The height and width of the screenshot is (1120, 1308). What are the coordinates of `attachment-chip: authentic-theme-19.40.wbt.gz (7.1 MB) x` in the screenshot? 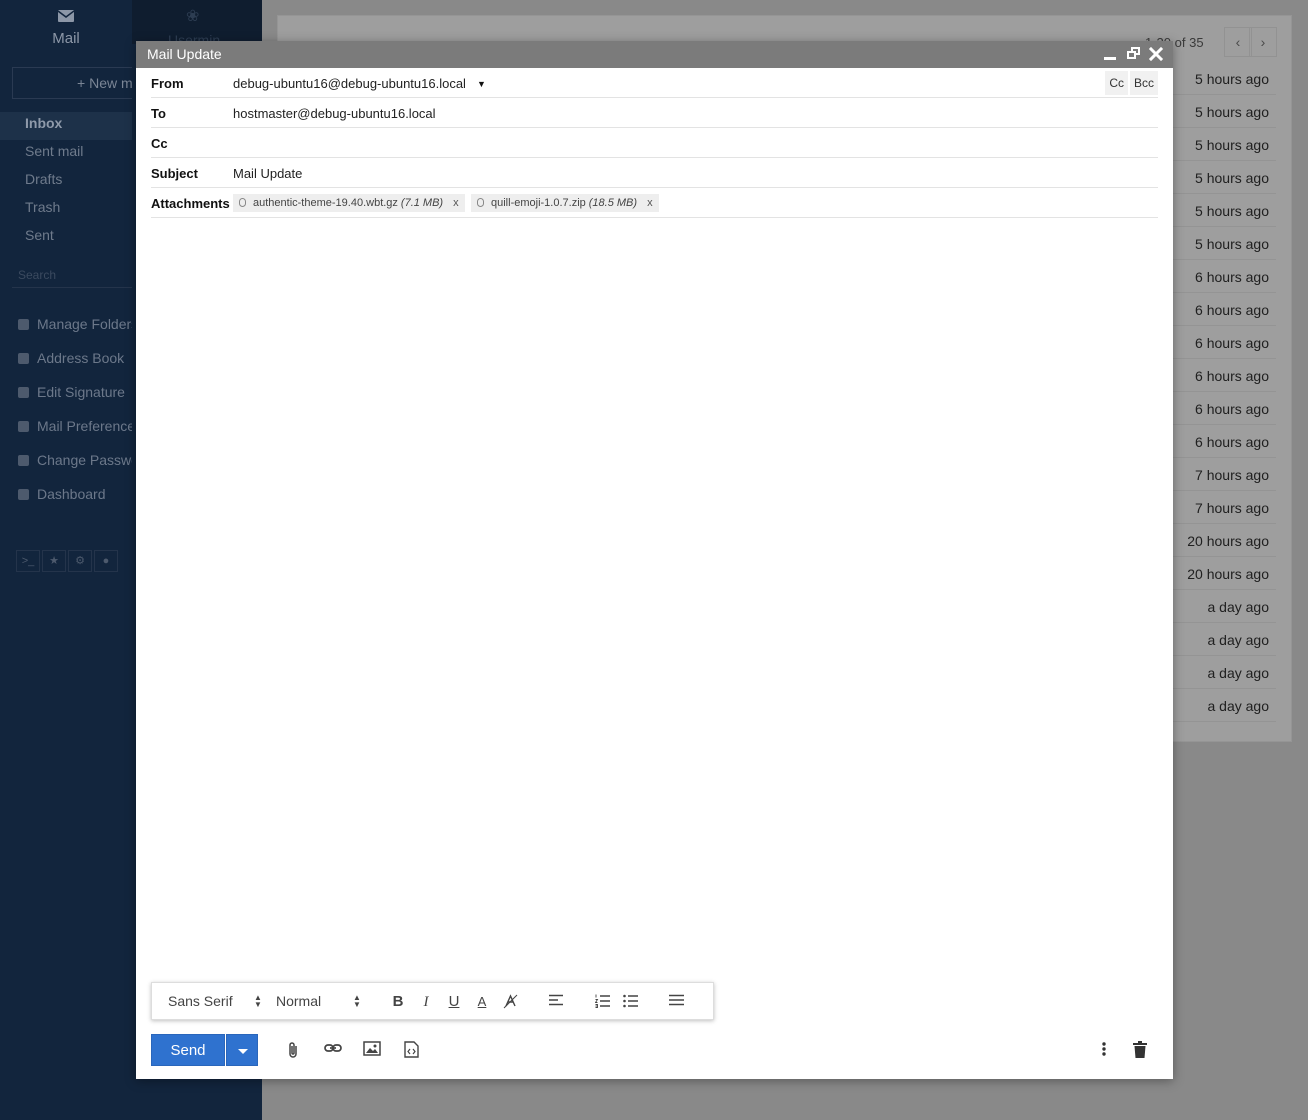 It's located at (349, 203).